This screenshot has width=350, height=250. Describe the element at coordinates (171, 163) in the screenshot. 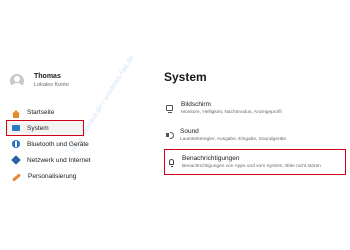

I see `bell-icon` at that location.